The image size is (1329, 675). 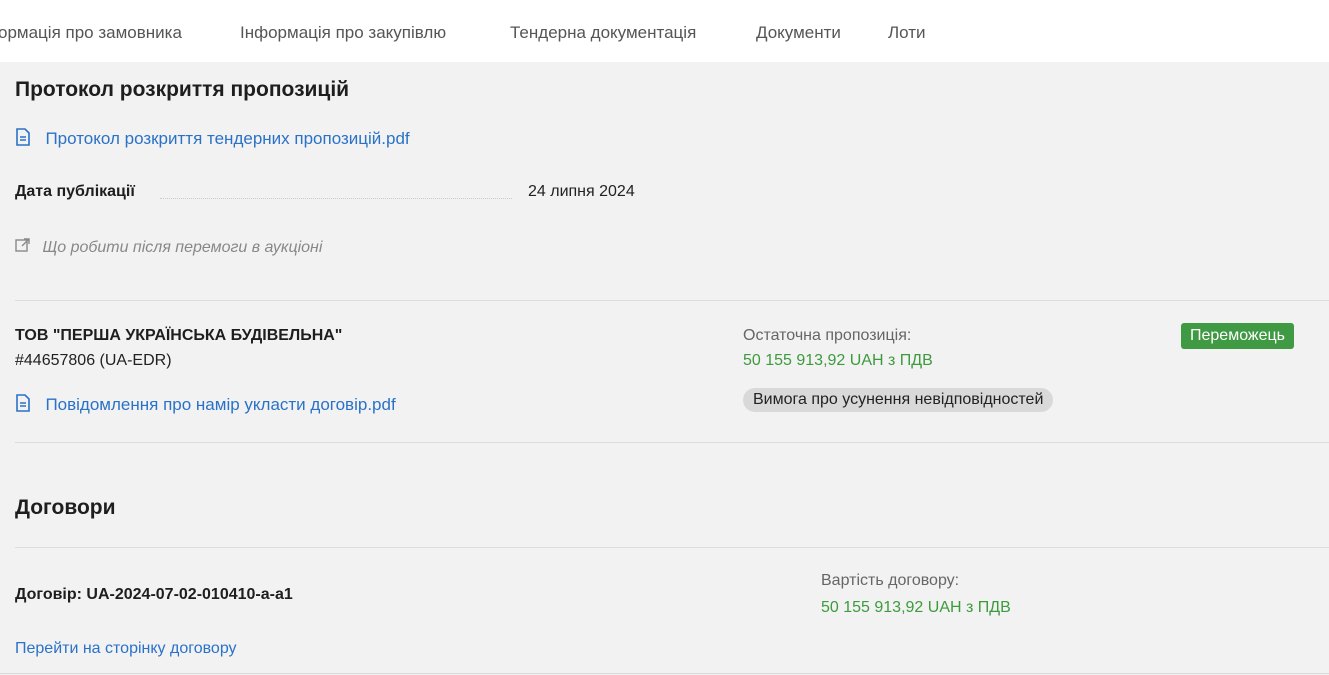 I want to click on contract-value-label: Вартість договору:, so click(x=890, y=580).